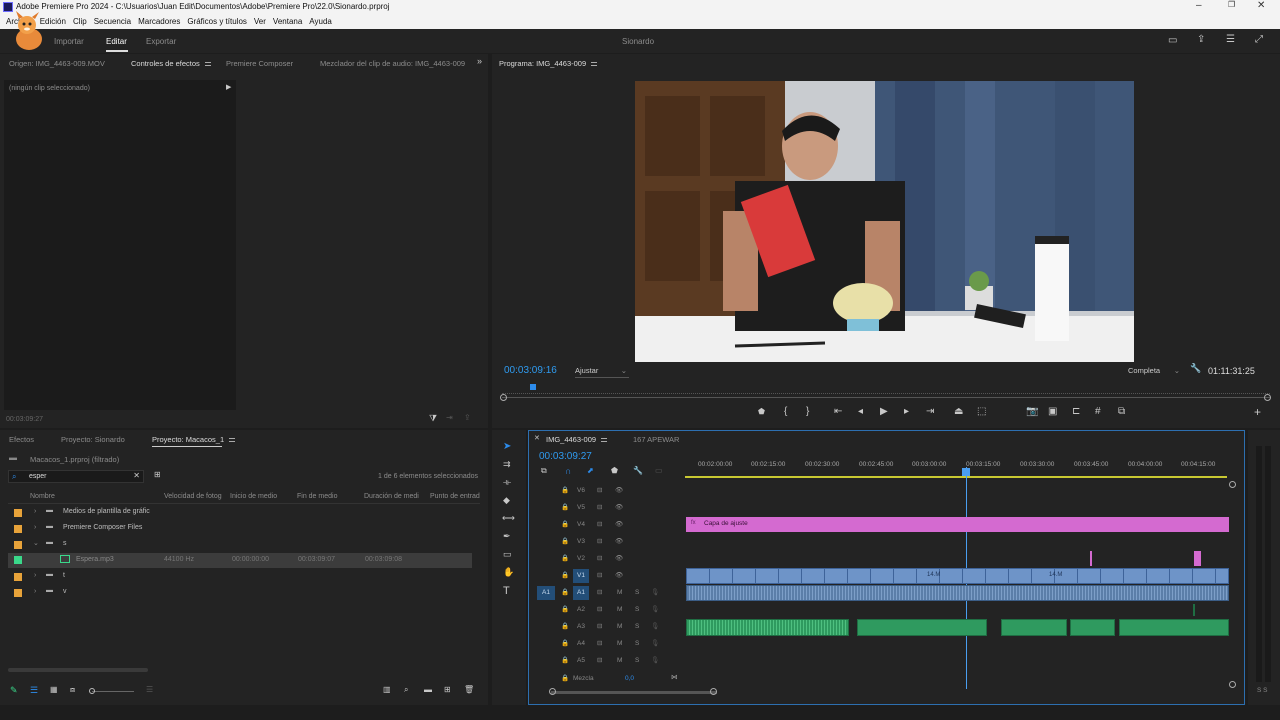 The height and width of the screenshot is (720, 1280). I want to click on pen-tool-icon: ✒, so click(507, 536).